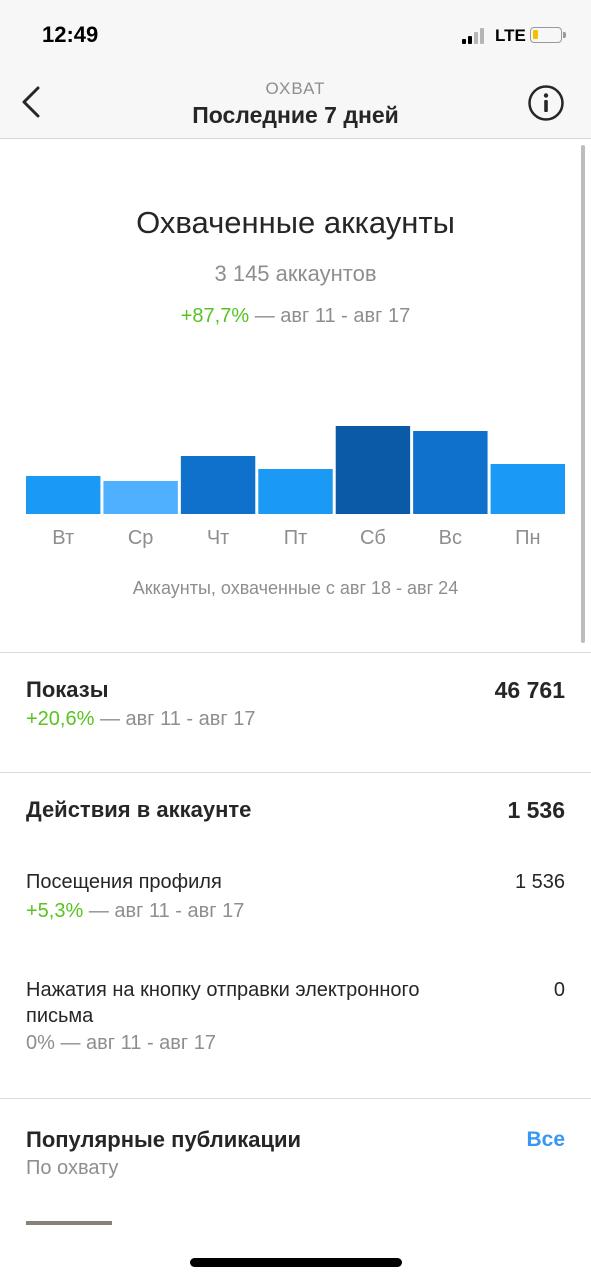 The image size is (591, 1280). Describe the element at coordinates (476, 36) in the screenshot. I see `signal-icon` at that location.